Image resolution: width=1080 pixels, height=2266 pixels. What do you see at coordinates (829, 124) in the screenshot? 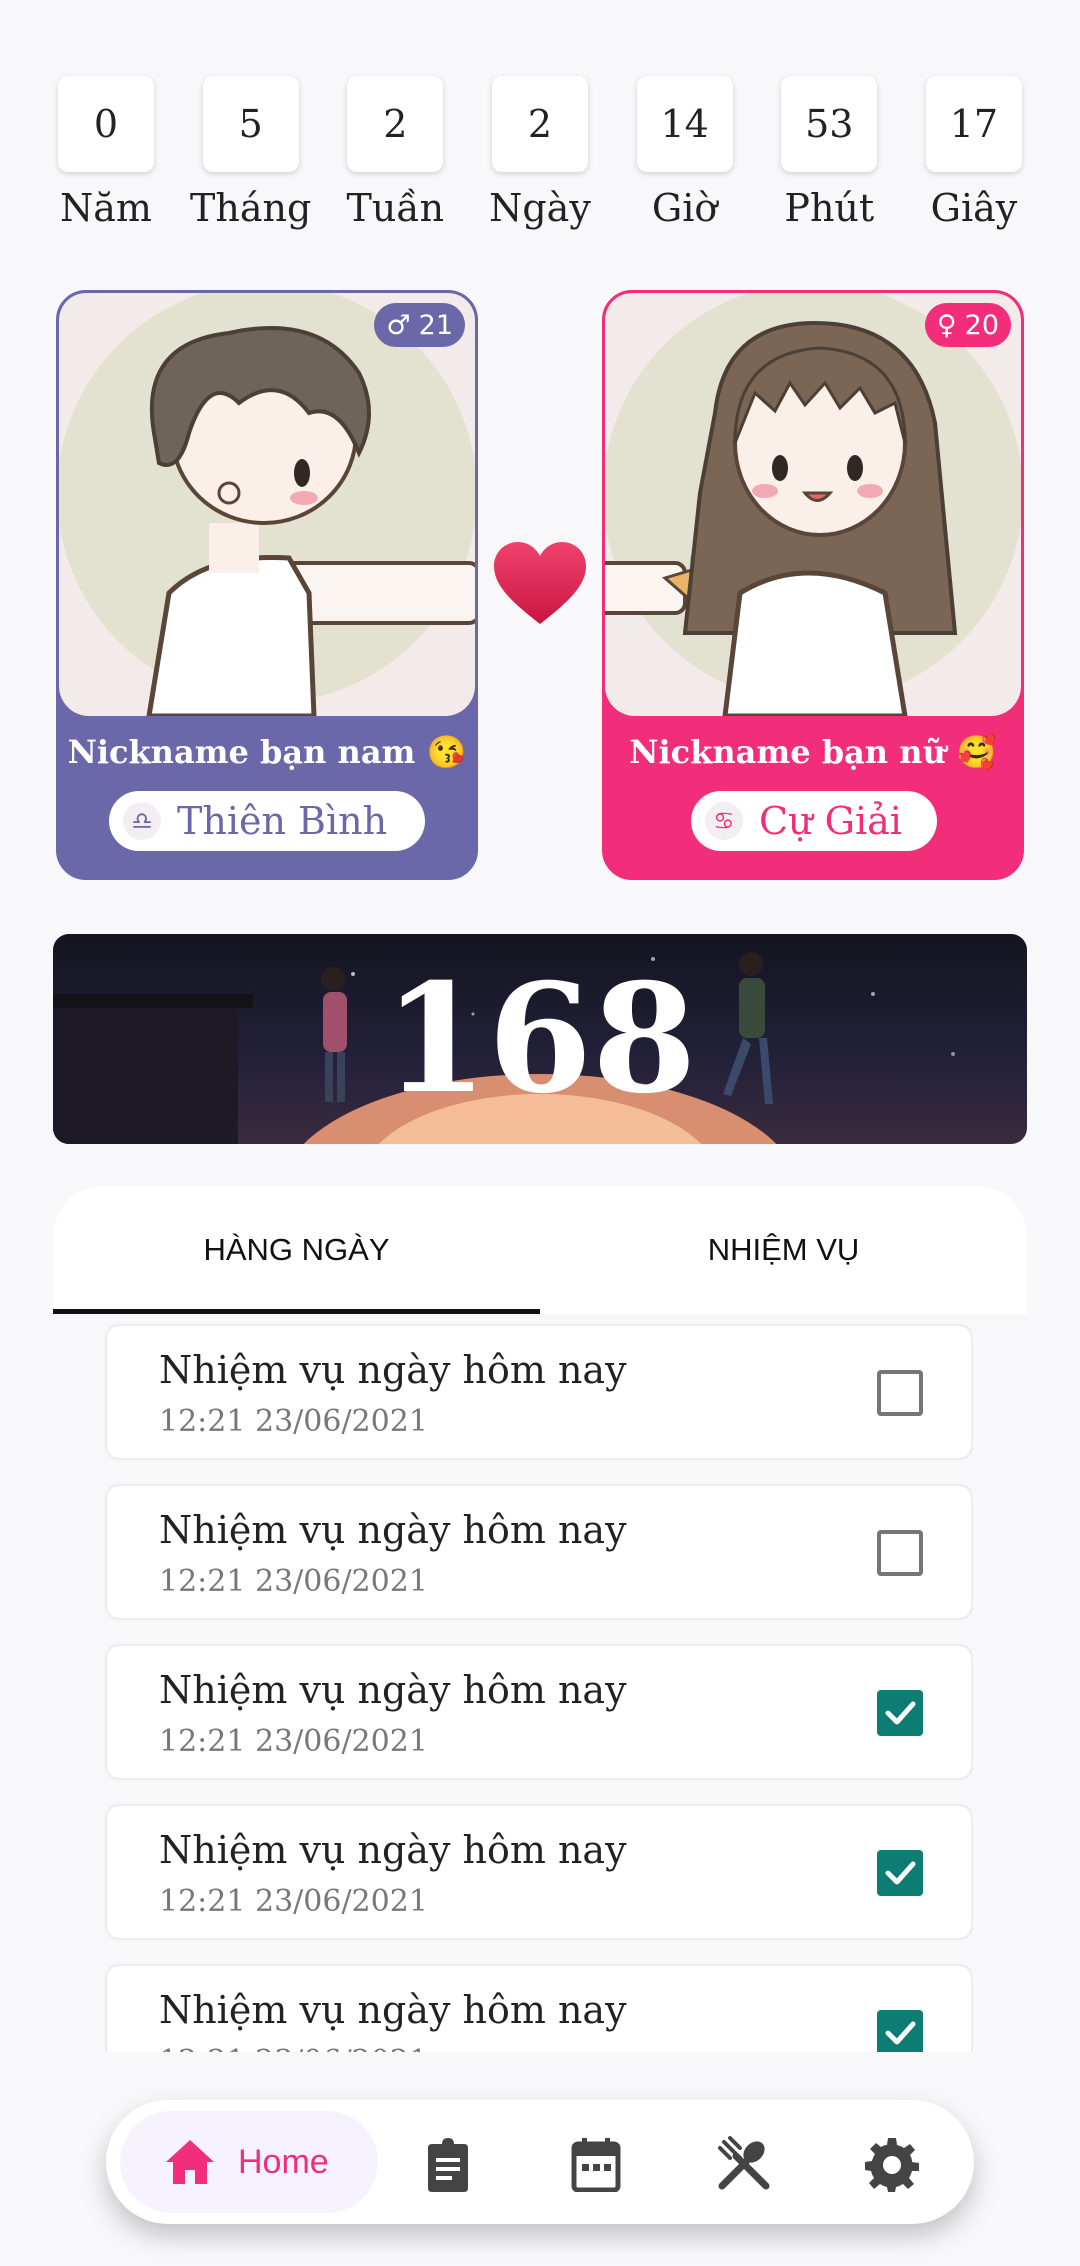
I see `counter-value: 53` at bounding box center [829, 124].